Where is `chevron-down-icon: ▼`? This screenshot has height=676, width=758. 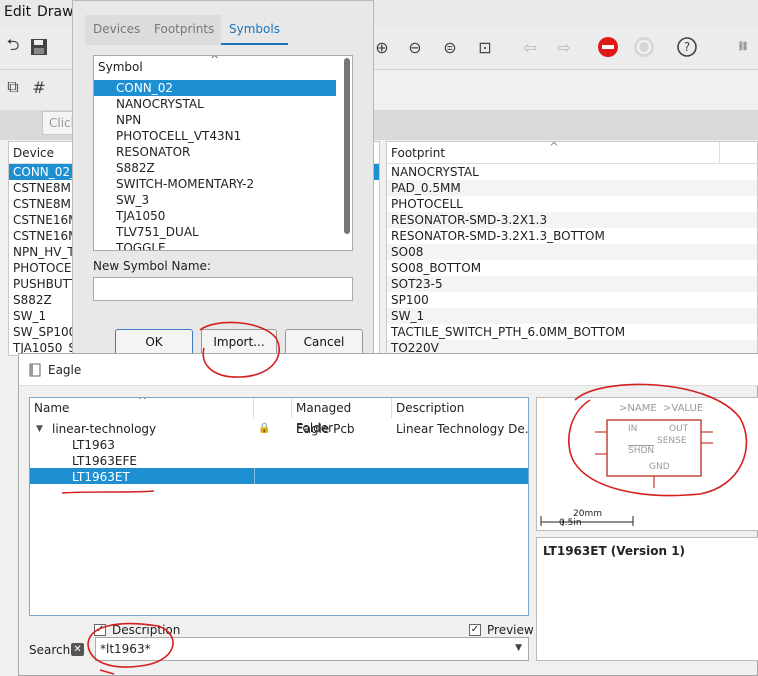
chevron-down-icon: ▼ is located at coordinates (518, 648).